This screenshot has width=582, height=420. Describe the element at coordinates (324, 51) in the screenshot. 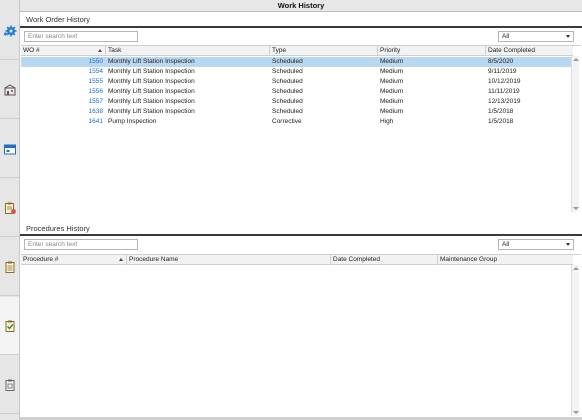

I see `column-header-type: Type` at that location.